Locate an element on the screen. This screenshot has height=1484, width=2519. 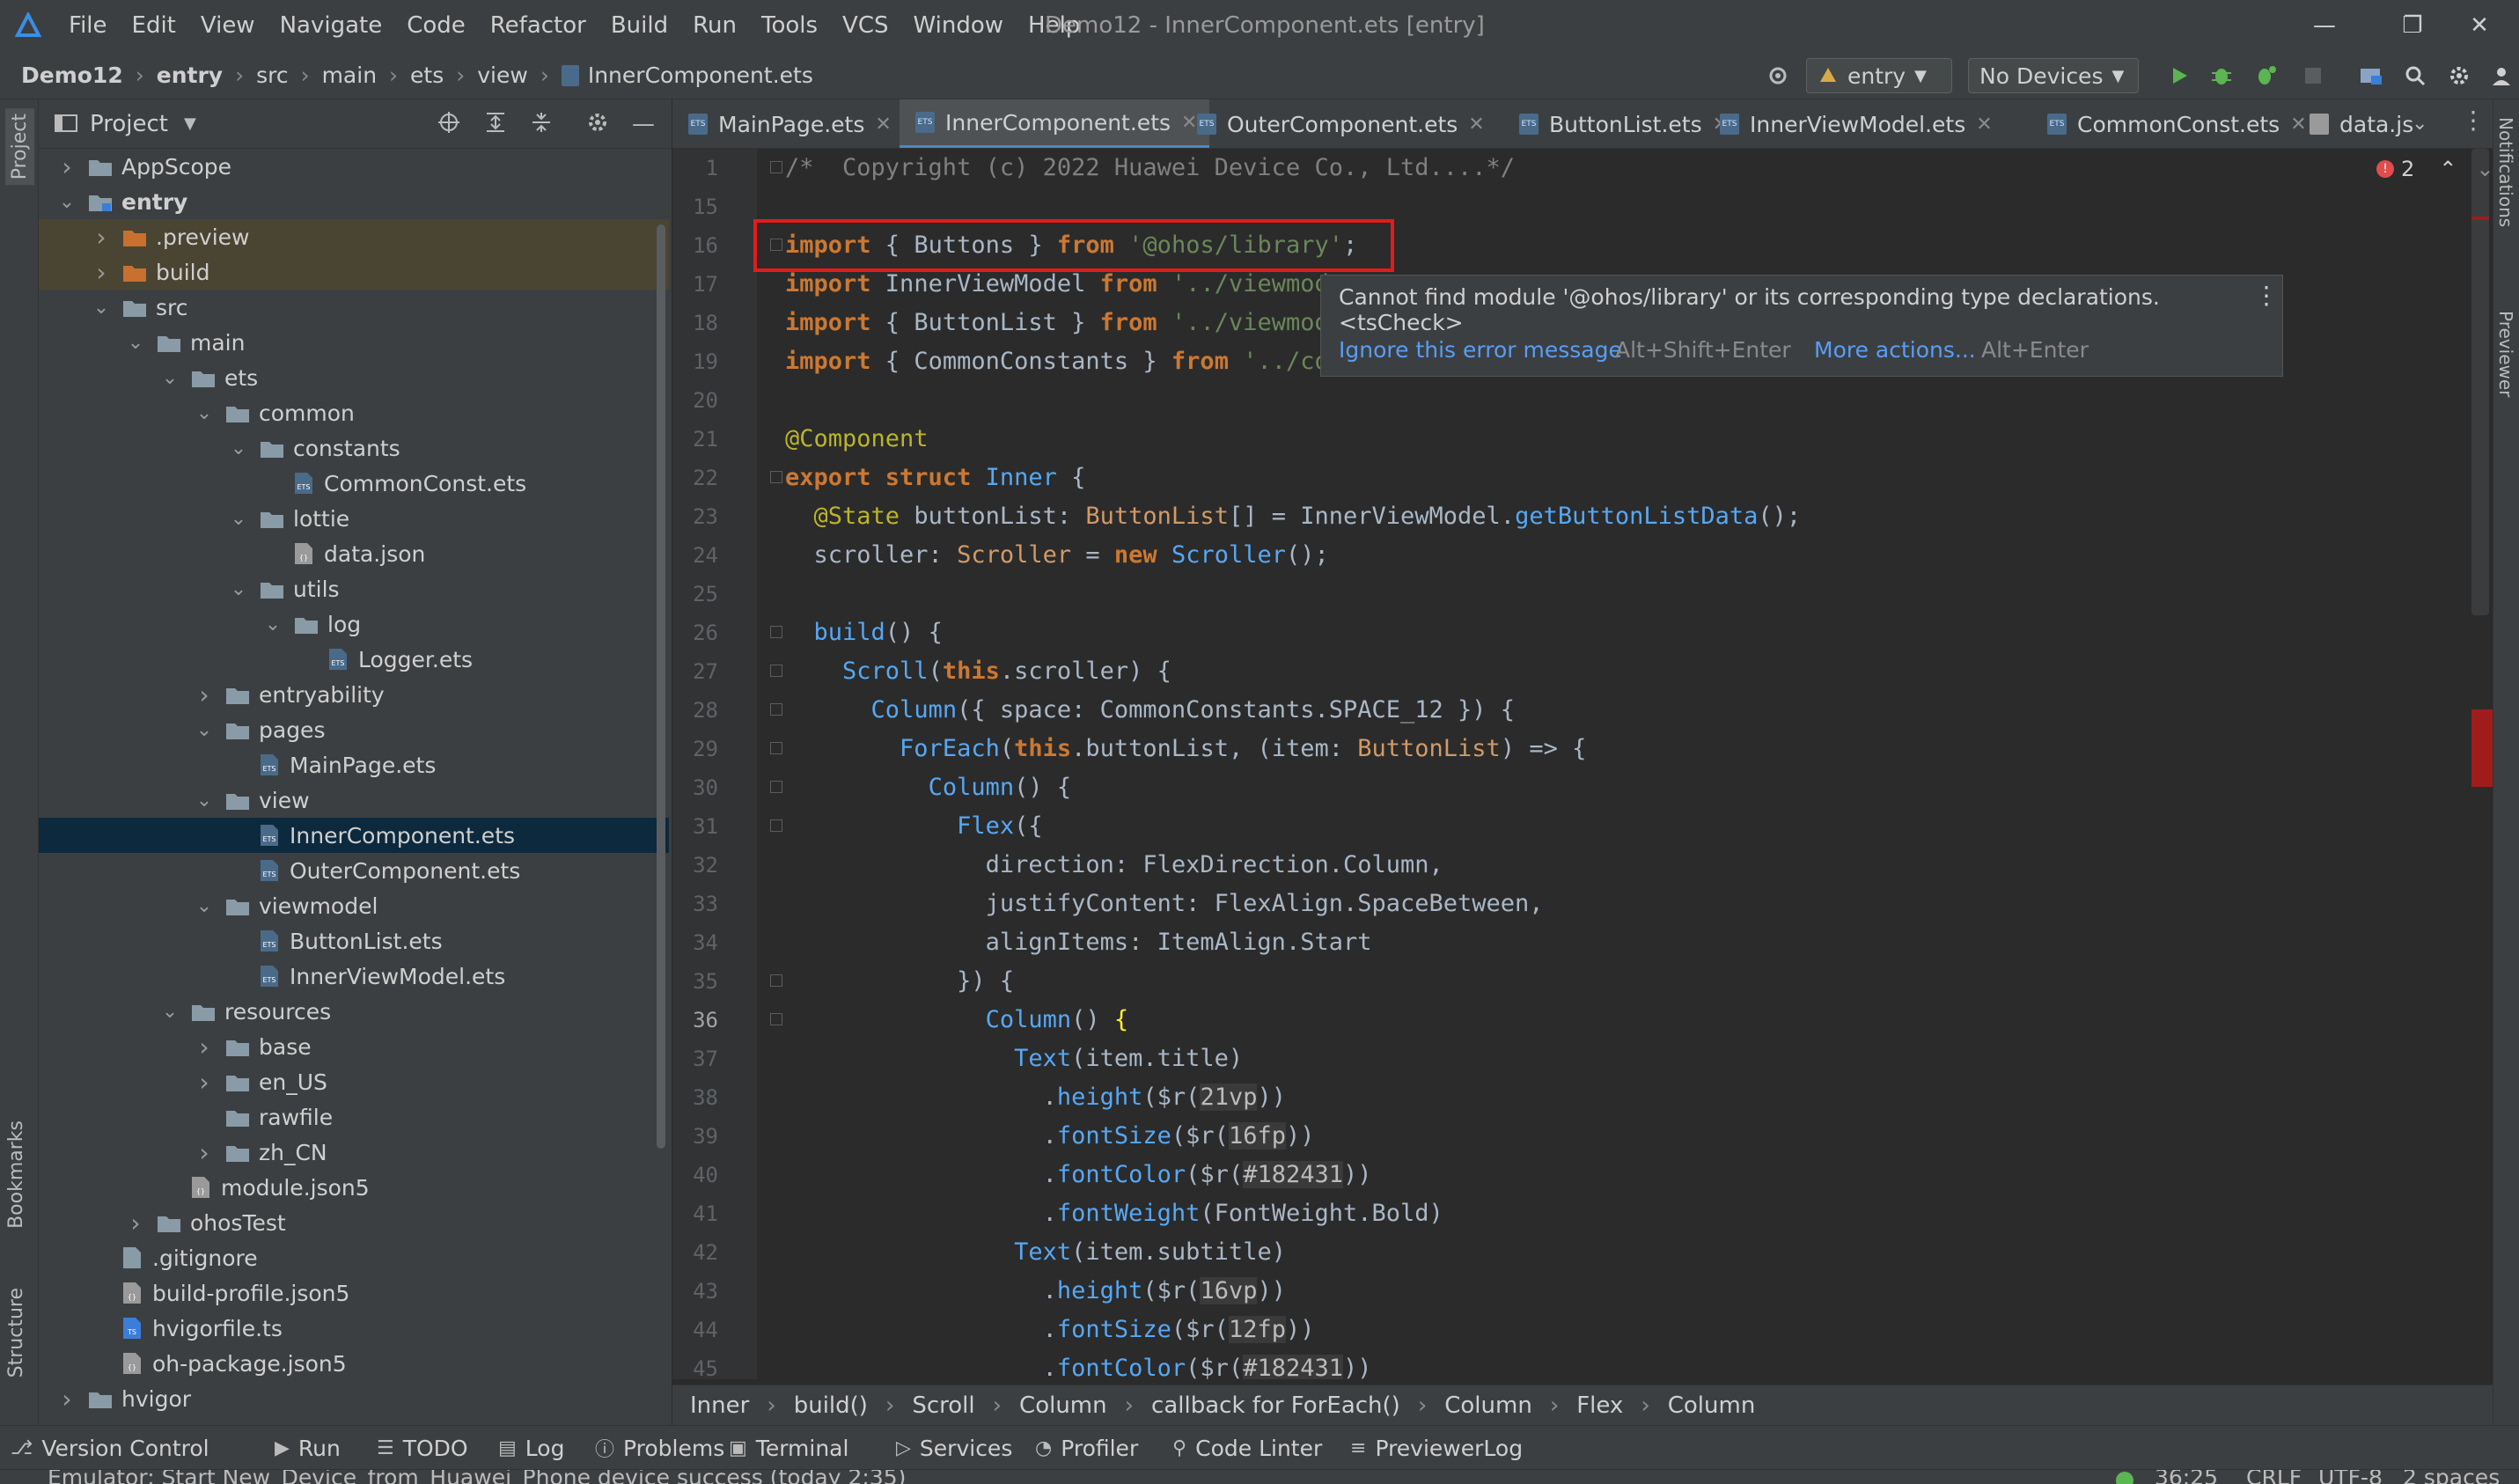
breadcrumb-item: src is located at coordinates (272, 75).